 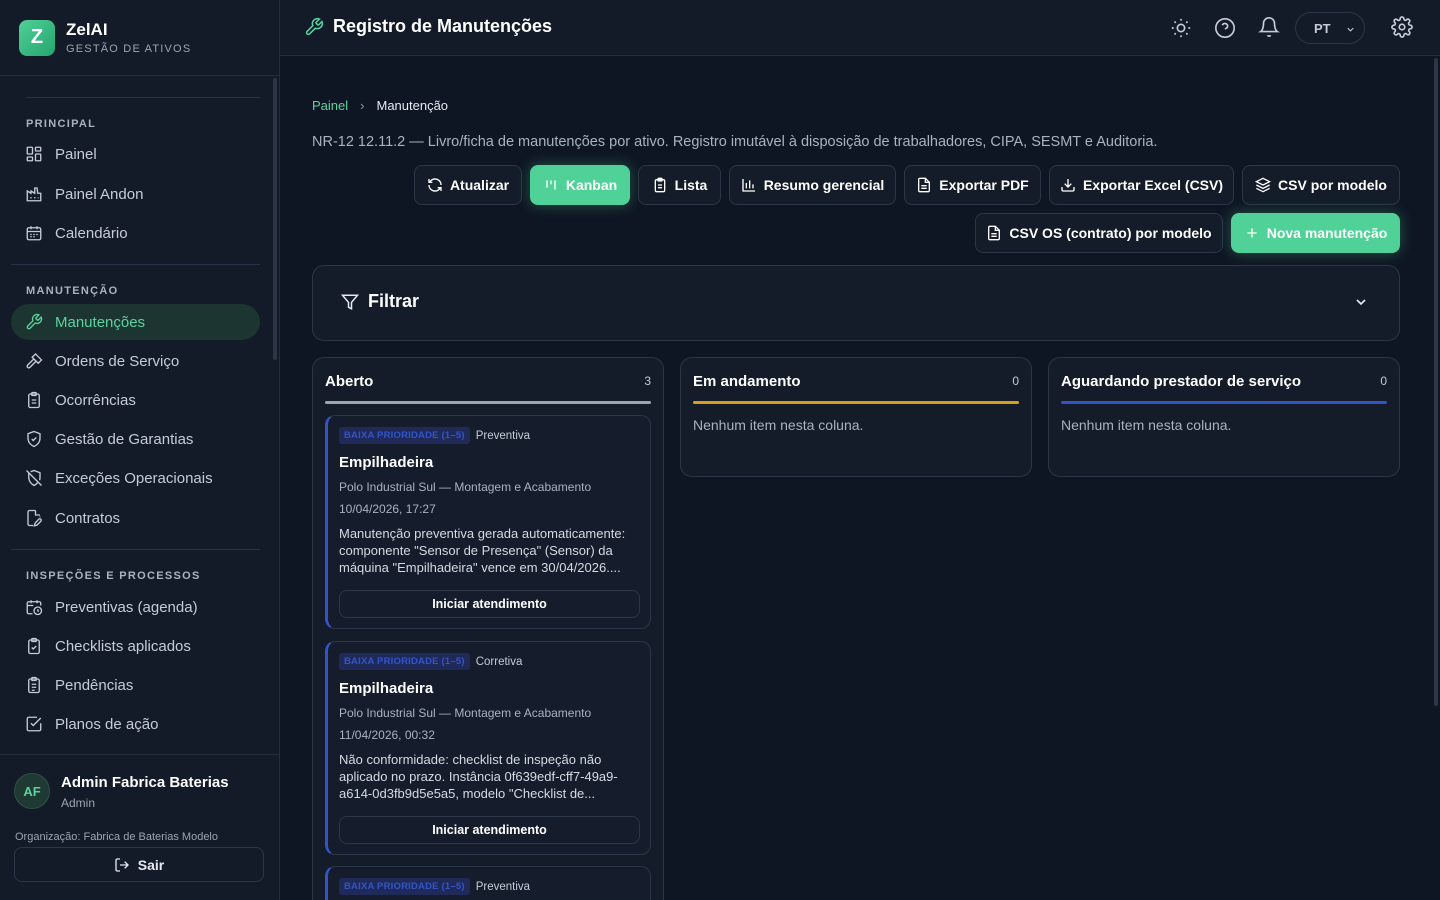 I want to click on main-scrollbar, so click(x=1436, y=382).